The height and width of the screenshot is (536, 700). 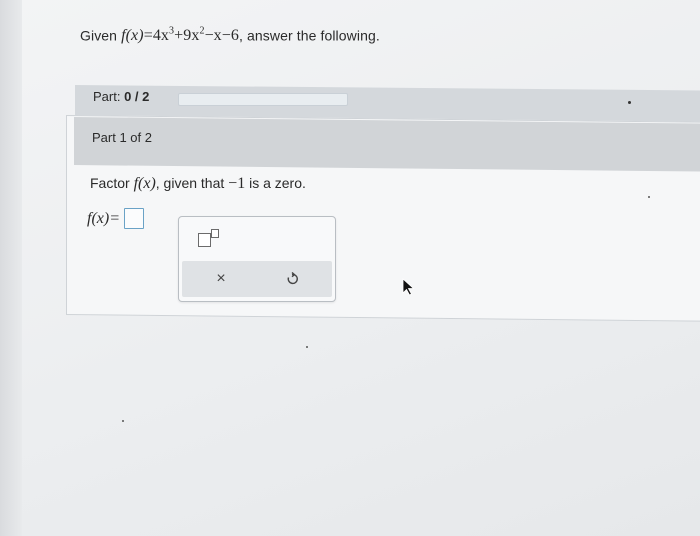 I want to click on part-title: Part 1 of 2, so click(x=122, y=137).